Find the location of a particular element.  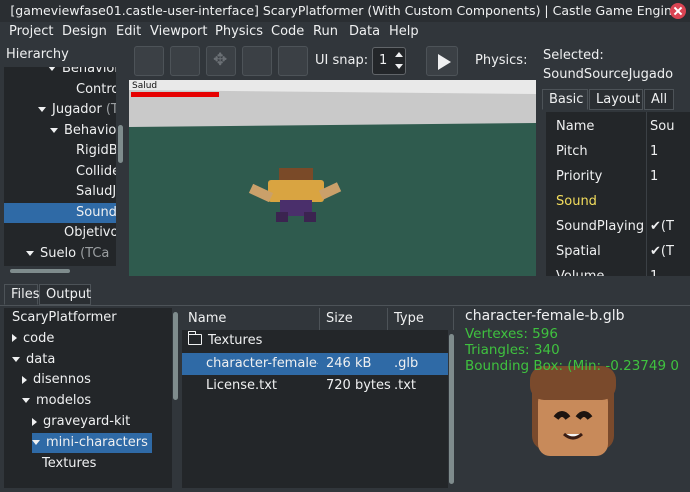

spin-down-icon is located at coordinates (399, 66).